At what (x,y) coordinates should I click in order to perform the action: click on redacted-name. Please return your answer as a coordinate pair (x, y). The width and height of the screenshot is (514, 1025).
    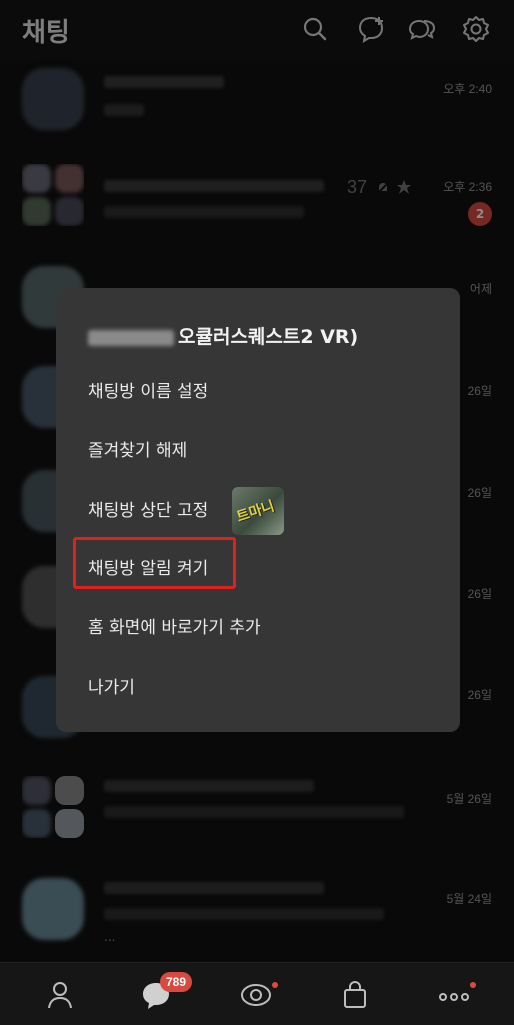
    Looking at the image, I should click on (131, 337).